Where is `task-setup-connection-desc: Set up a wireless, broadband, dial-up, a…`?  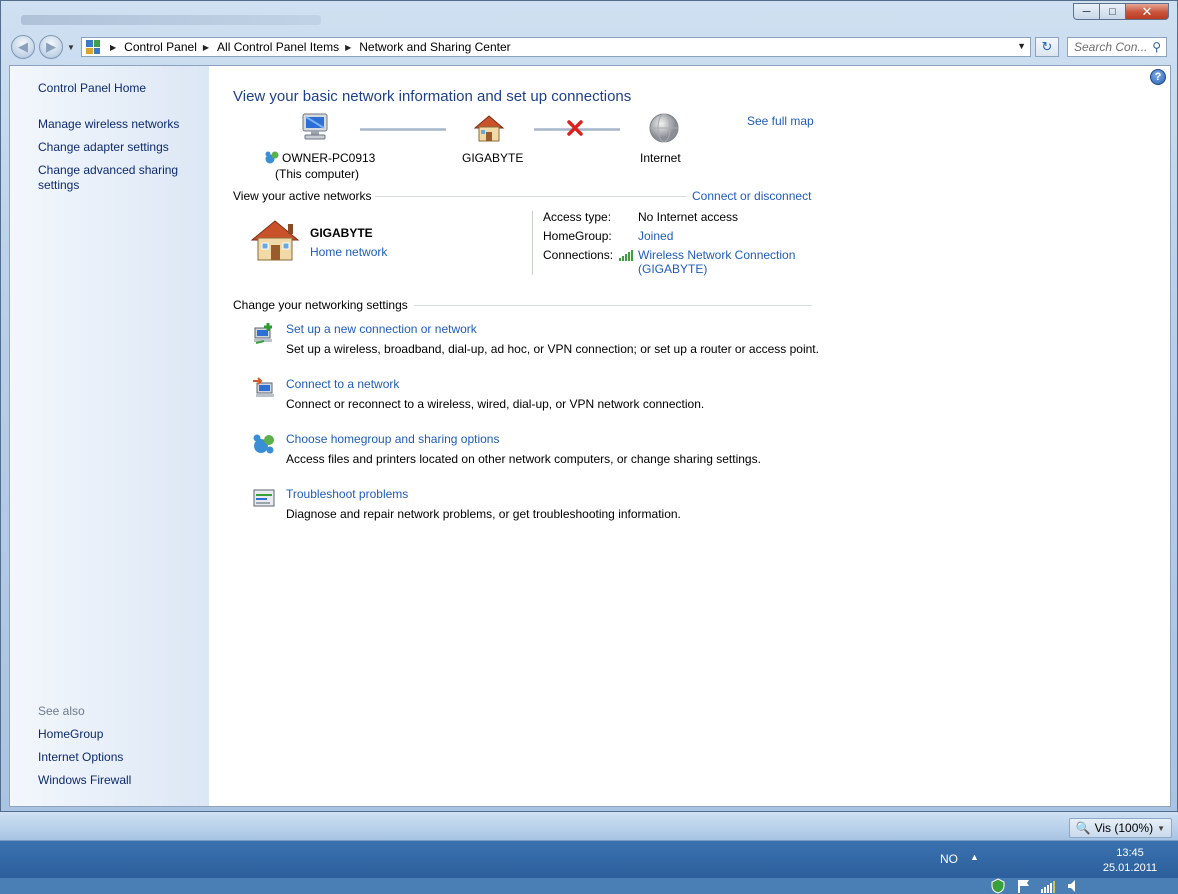 task-setup-connection-desc: Set up a wireless, broadband, dial-up, a… is located at coordinates (552, 349).